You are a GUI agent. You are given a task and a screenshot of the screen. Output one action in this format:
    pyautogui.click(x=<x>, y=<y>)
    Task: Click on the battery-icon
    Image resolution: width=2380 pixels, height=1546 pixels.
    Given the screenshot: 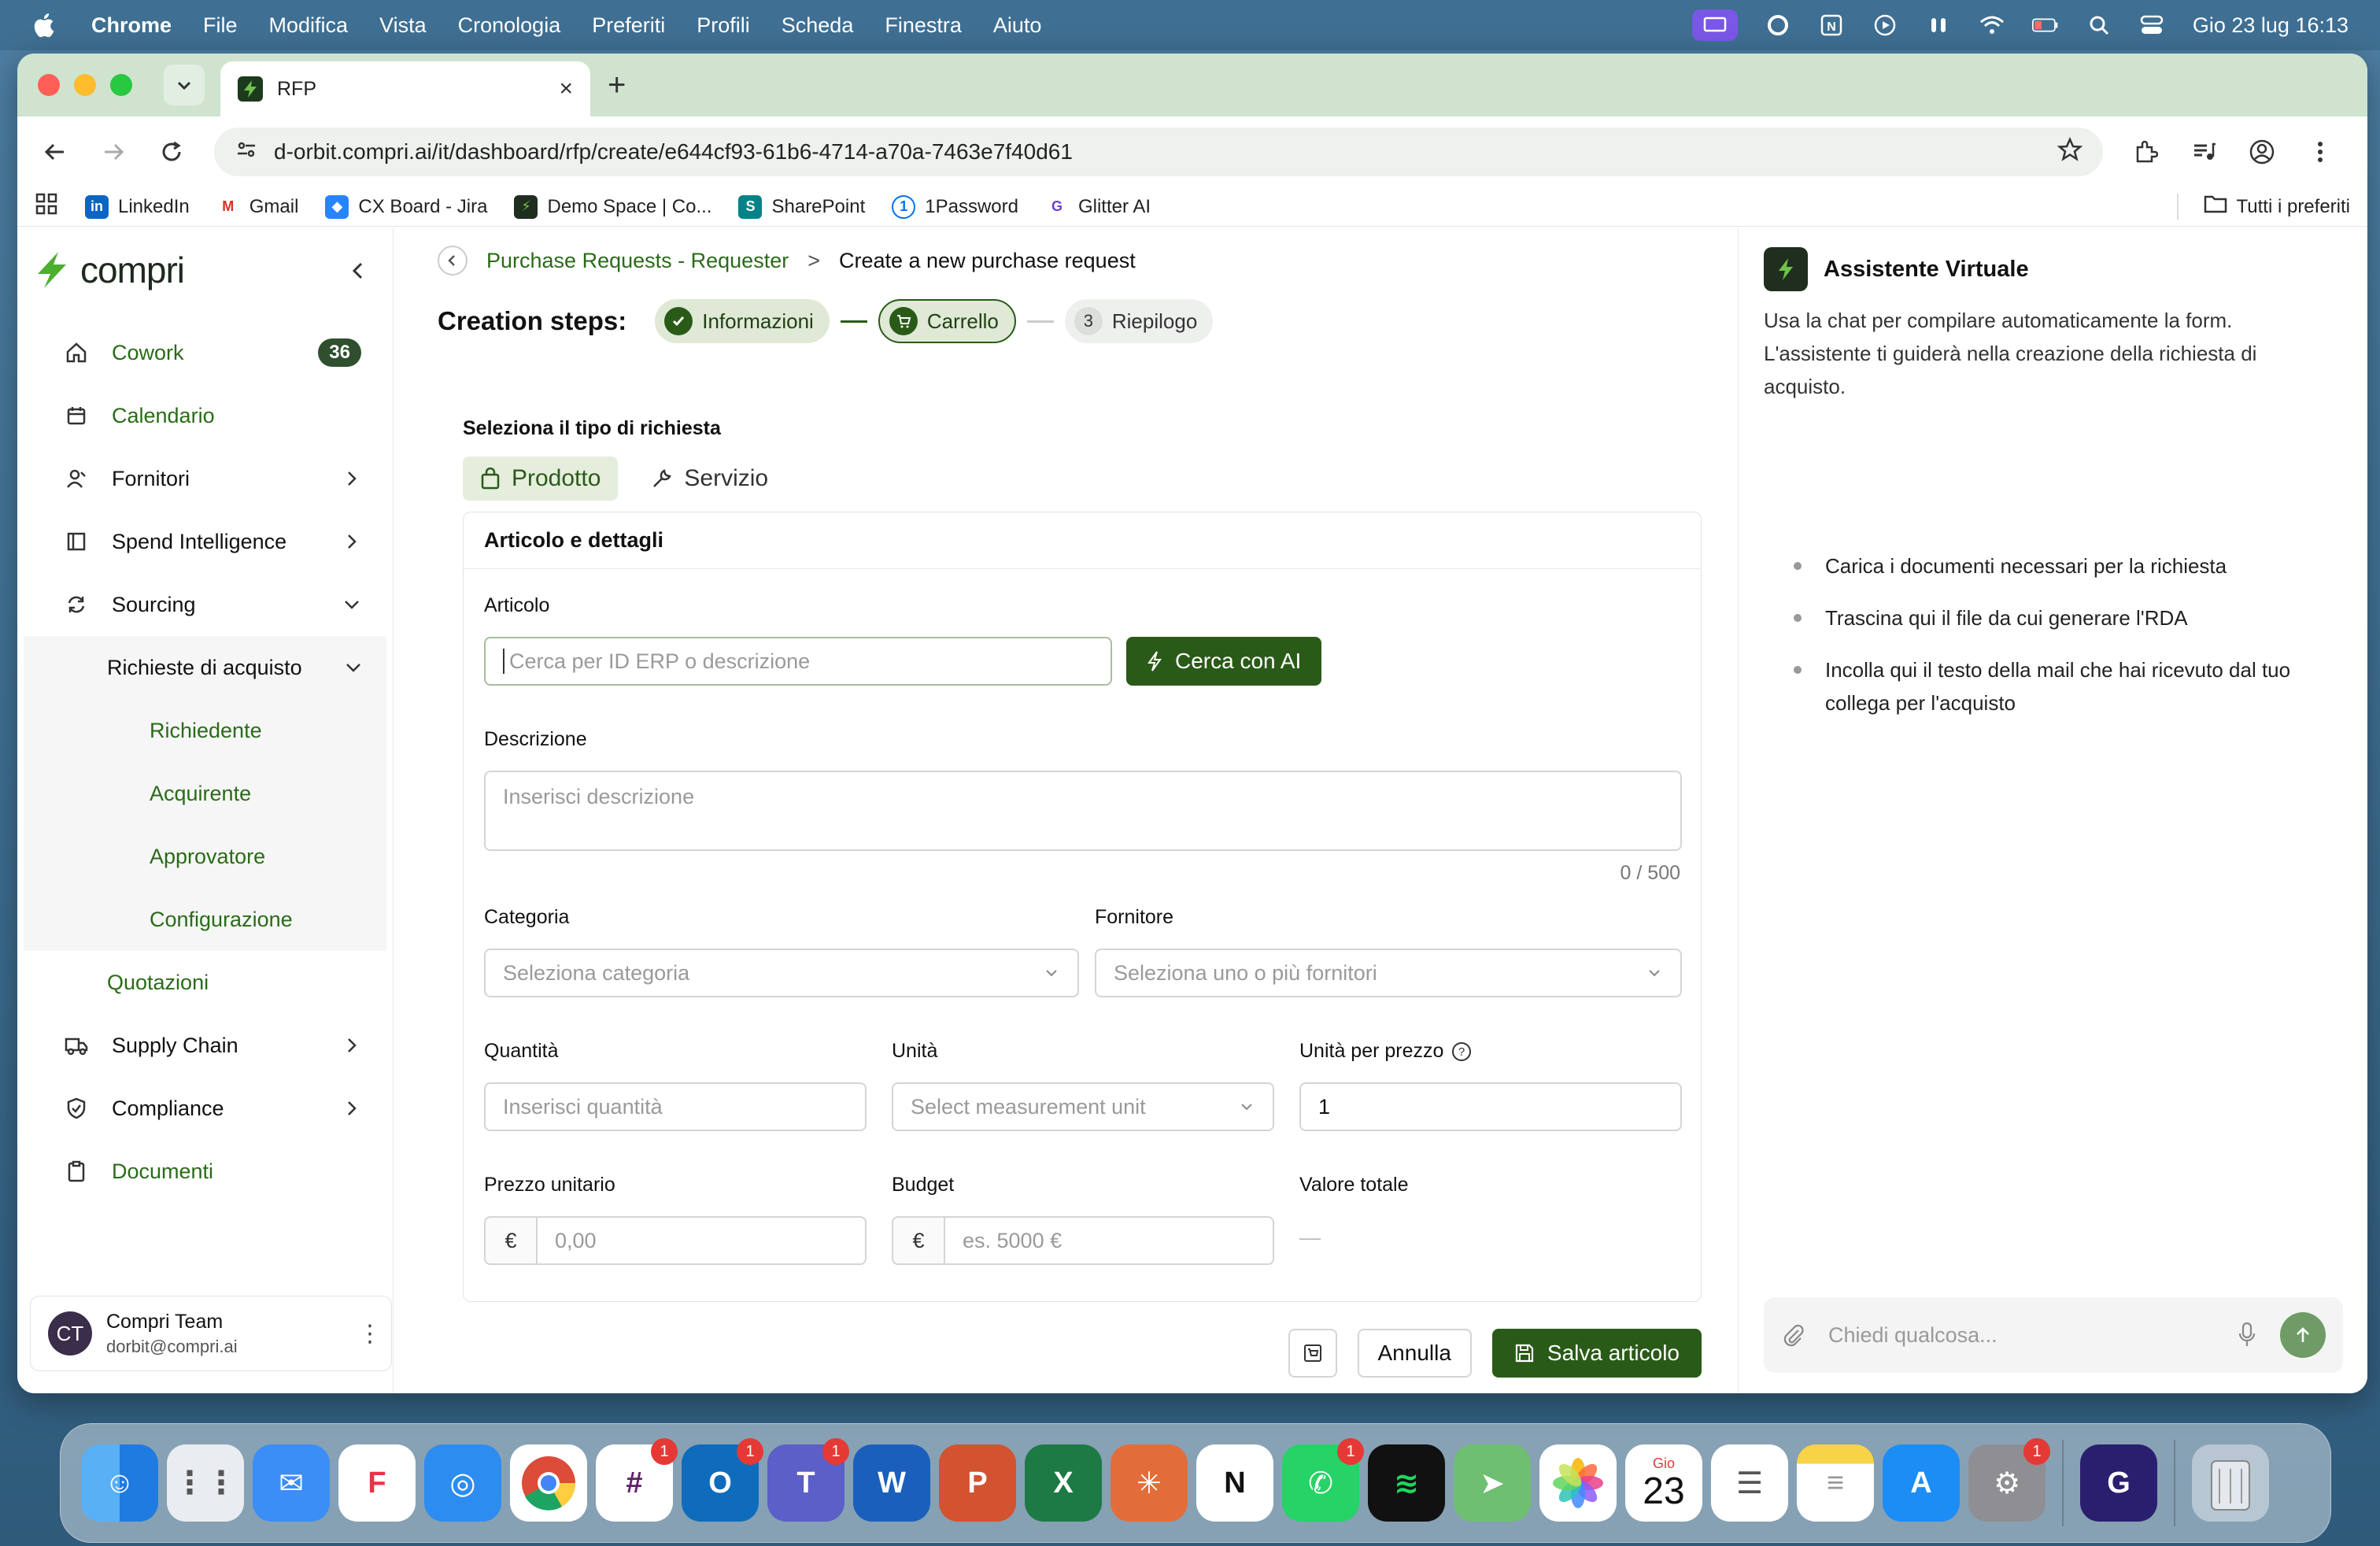 What is the action you would take?
    pyautogui.click(x=2045, y=26)
    